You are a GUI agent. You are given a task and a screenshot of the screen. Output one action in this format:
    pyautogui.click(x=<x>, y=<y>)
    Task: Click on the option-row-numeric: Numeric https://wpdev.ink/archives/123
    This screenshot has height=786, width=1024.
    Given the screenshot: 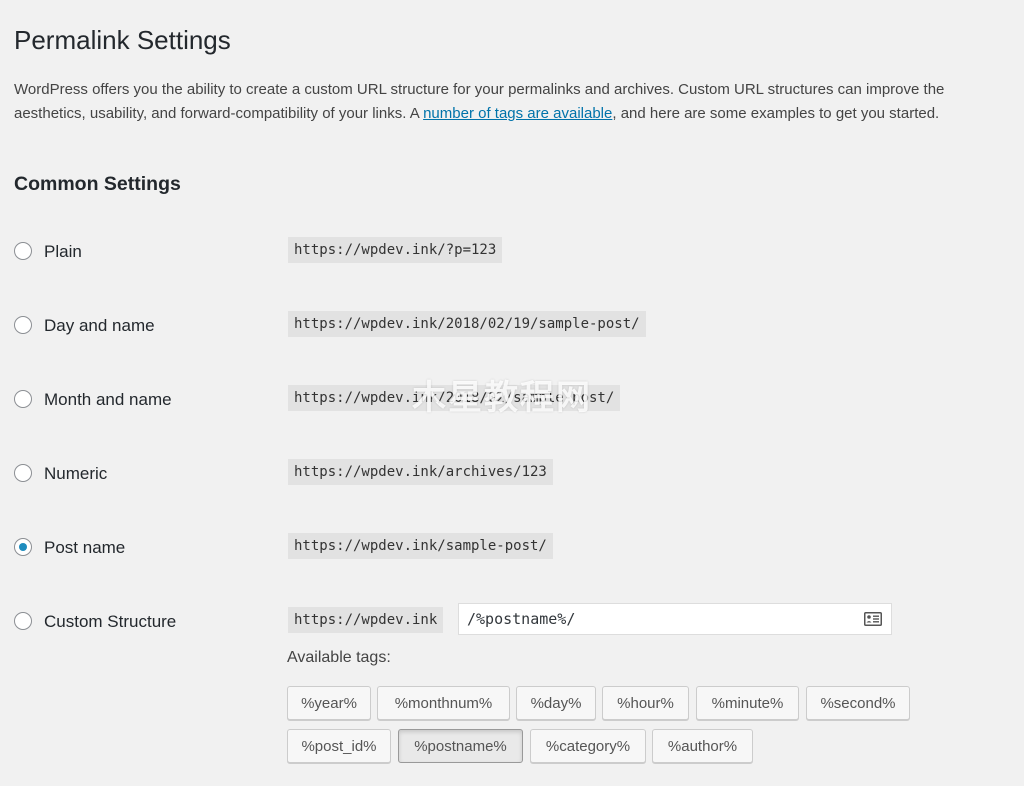 What is the action you would take?
    pyautogui.click(x=512, y=474)
    